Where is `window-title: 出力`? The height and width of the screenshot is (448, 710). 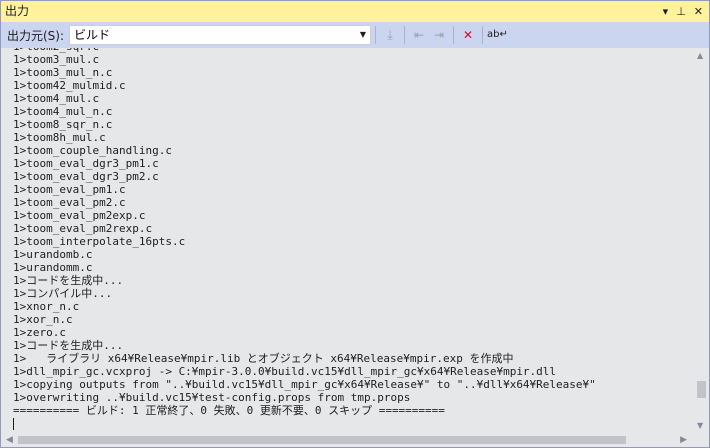
window-title: 出力 is located at coordinates (17, 11).